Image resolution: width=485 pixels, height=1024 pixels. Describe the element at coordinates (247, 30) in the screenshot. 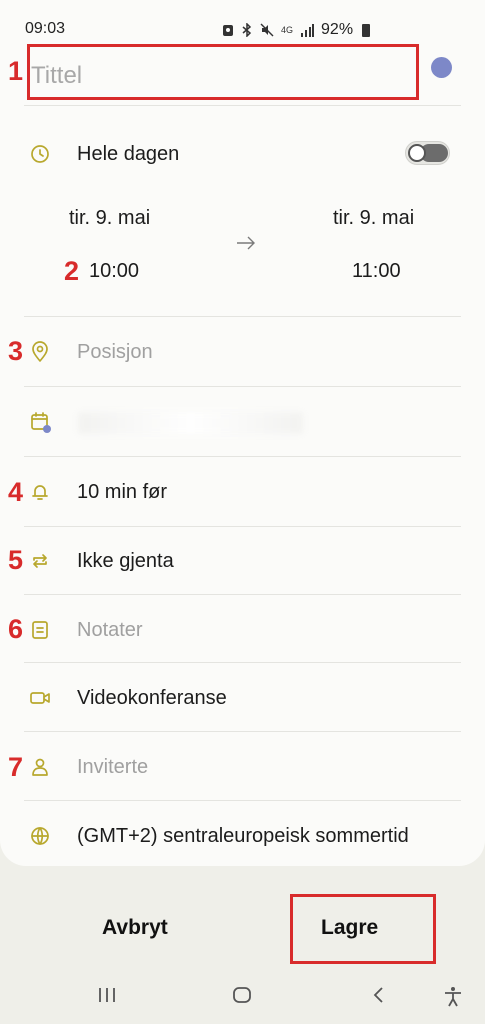

I see `bluetooth-icon` at that location.